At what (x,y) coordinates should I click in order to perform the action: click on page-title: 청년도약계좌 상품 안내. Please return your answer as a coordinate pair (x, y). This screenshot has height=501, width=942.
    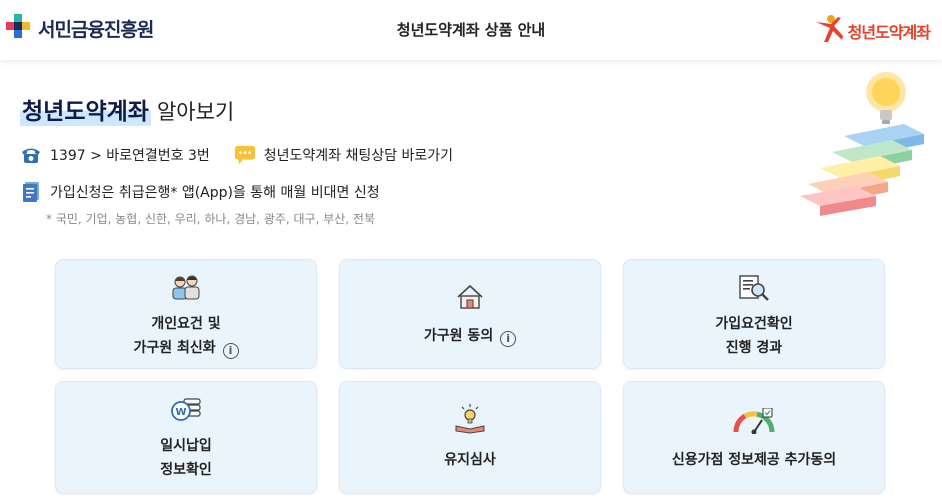
    Looking at the image, I should click on (471, 30).